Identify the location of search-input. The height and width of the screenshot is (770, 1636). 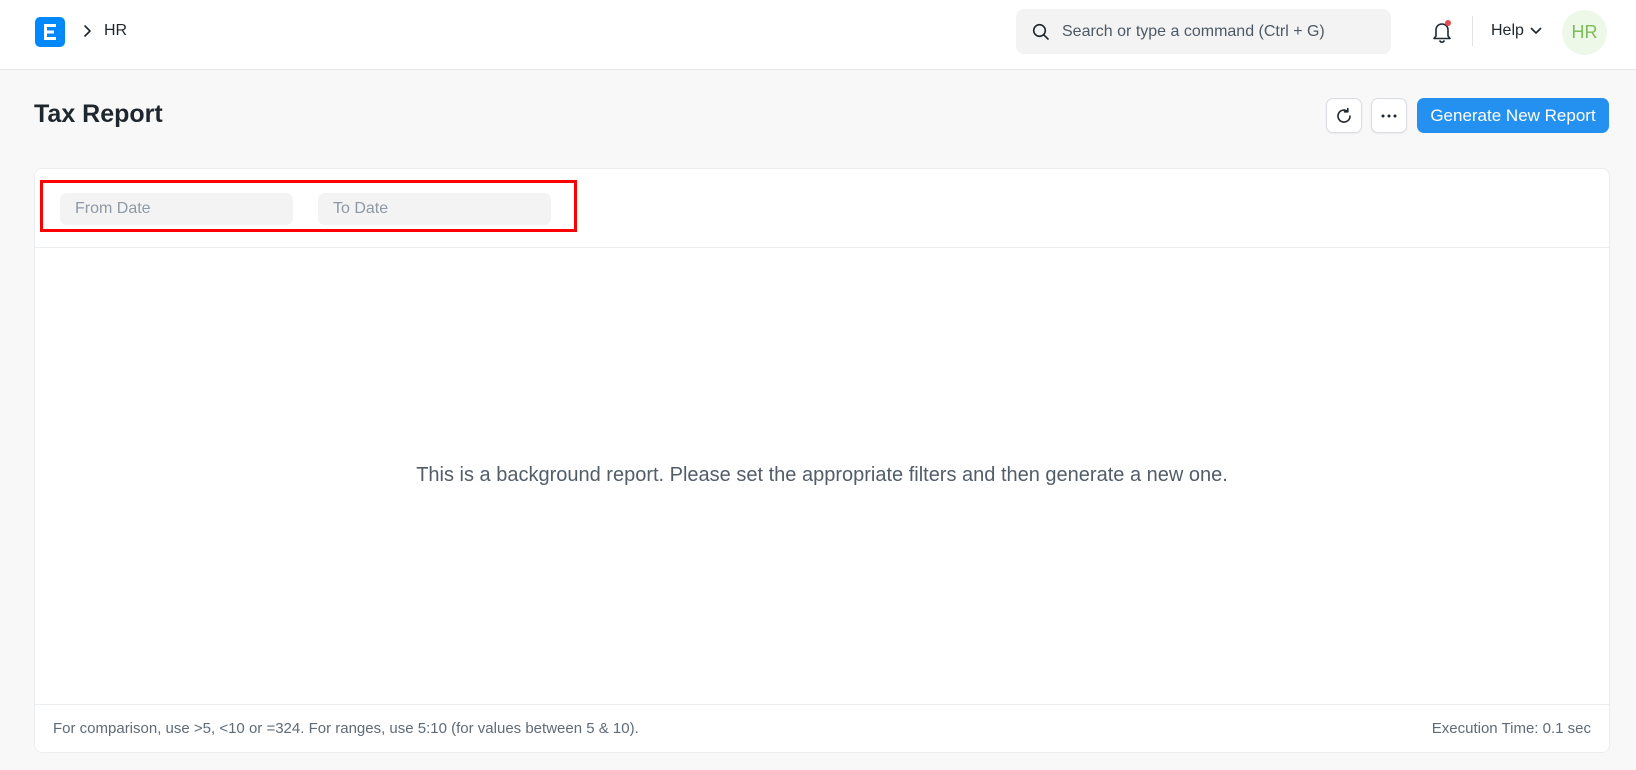
(1222, 31).